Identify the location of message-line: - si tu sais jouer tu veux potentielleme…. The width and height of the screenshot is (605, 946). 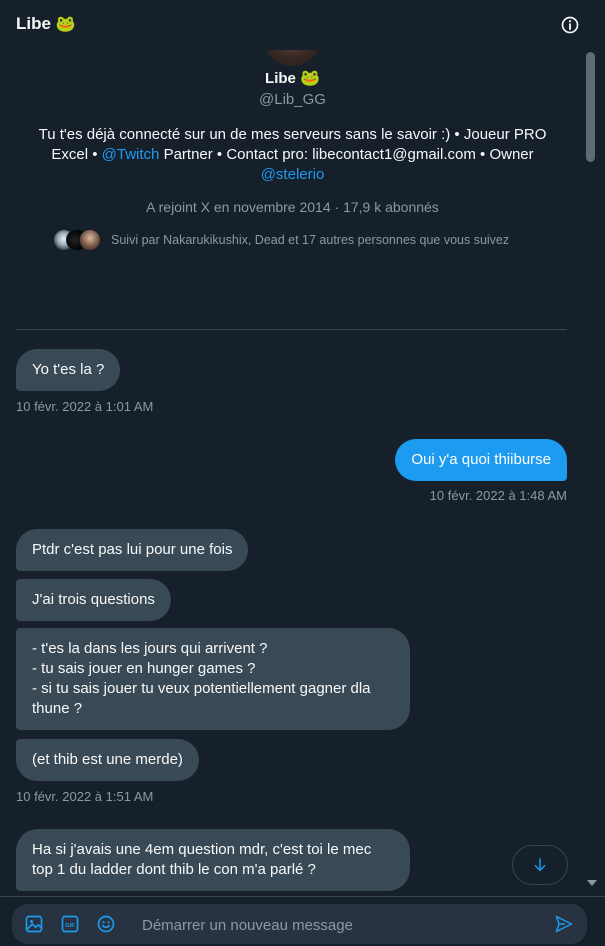
(201, 698).